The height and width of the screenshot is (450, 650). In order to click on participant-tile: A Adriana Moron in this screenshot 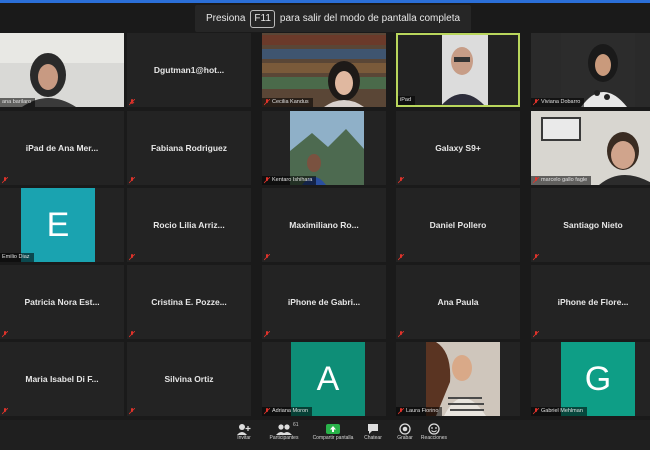, I will do `click(324, 379)`.